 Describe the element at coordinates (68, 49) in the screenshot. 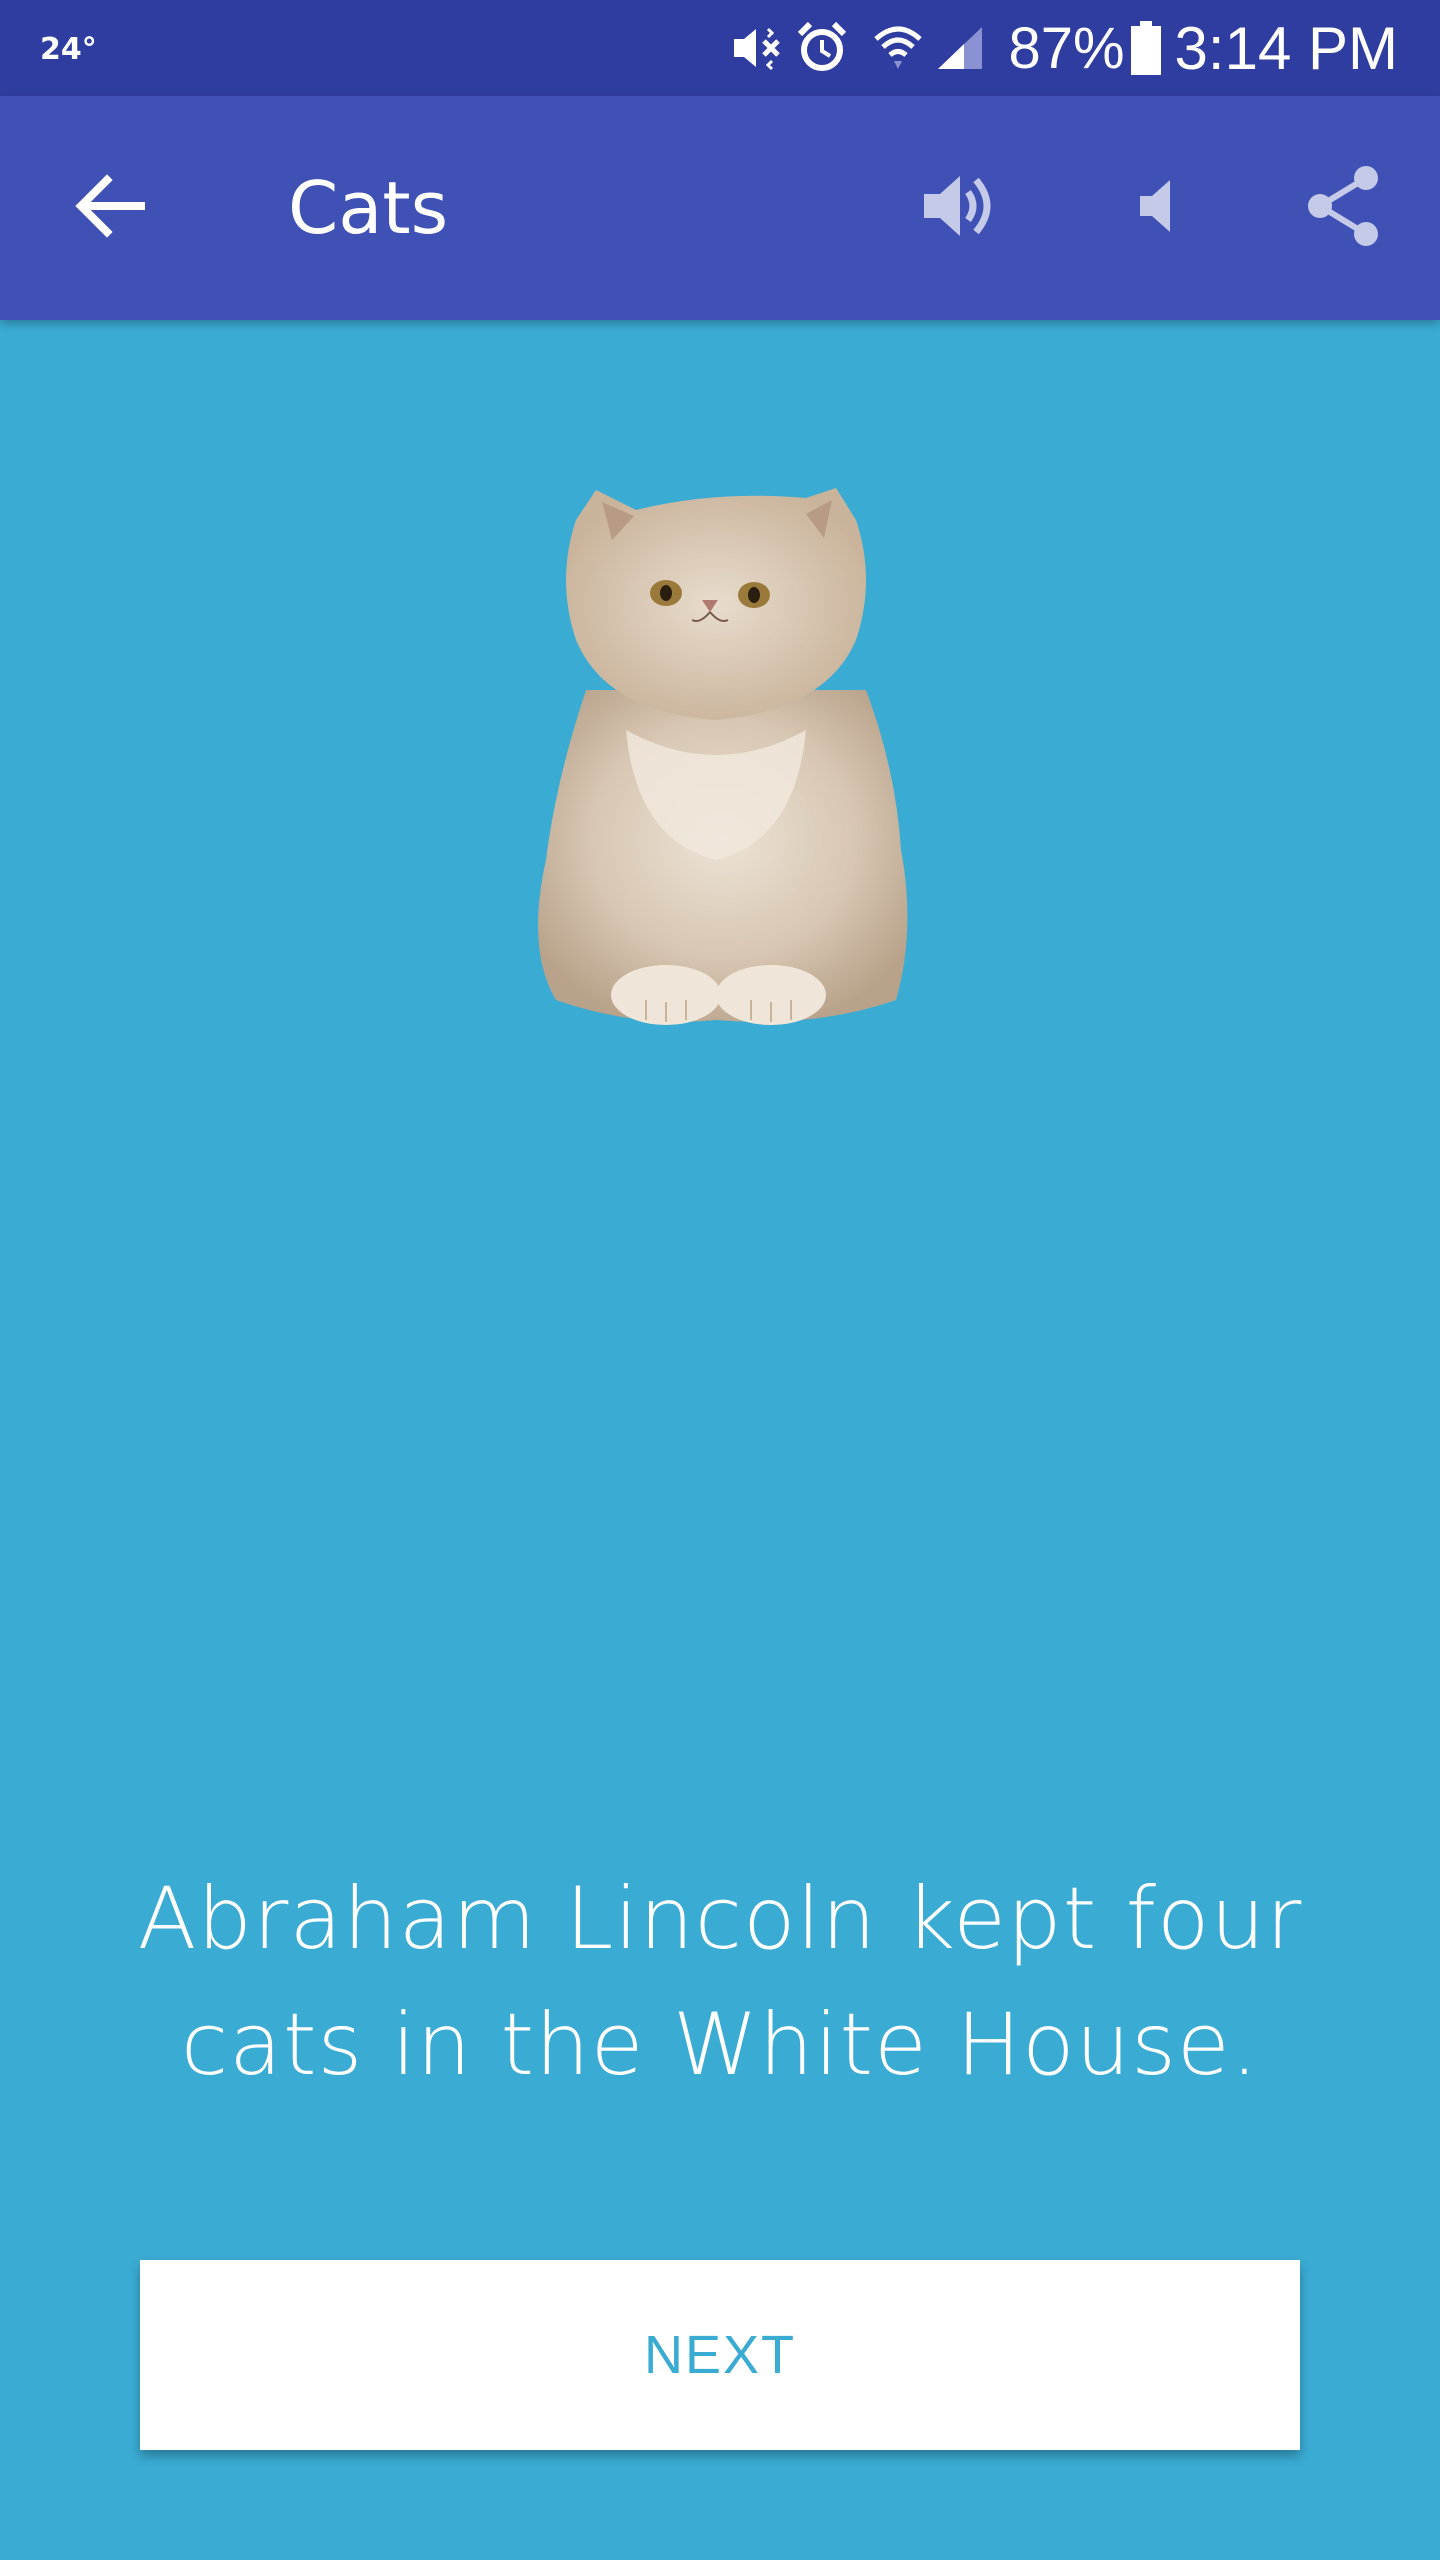

I see `status-temperature: 24°` at that location.